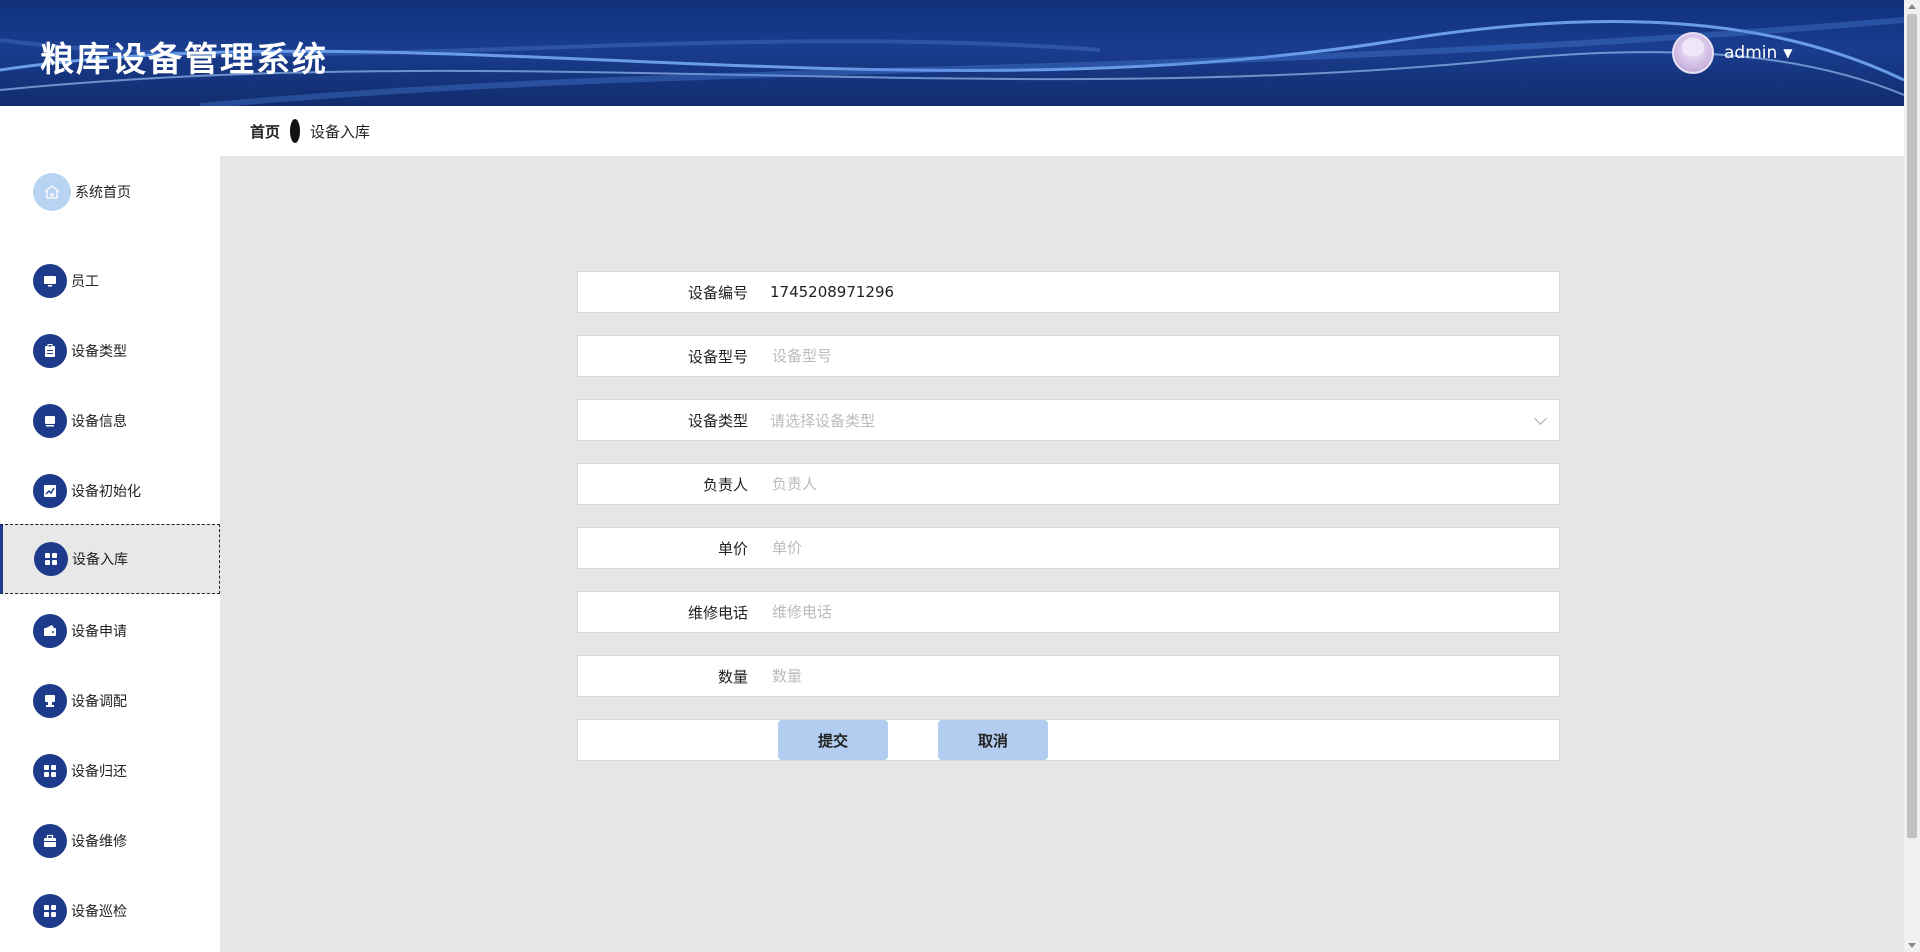 The image size is (1920, 952). Describe the element at coordinates (717, 292) in the screenshot. I see `device-no-label: 设备编号` at that location.